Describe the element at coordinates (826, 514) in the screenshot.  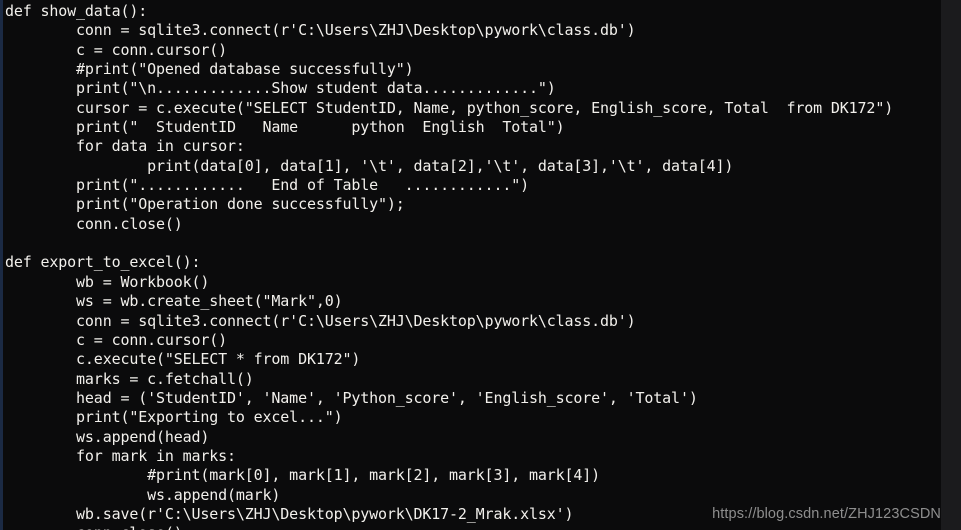
I see `watermark-url: https://blog.csdn.net/ZHJ123CSDN` at that location.